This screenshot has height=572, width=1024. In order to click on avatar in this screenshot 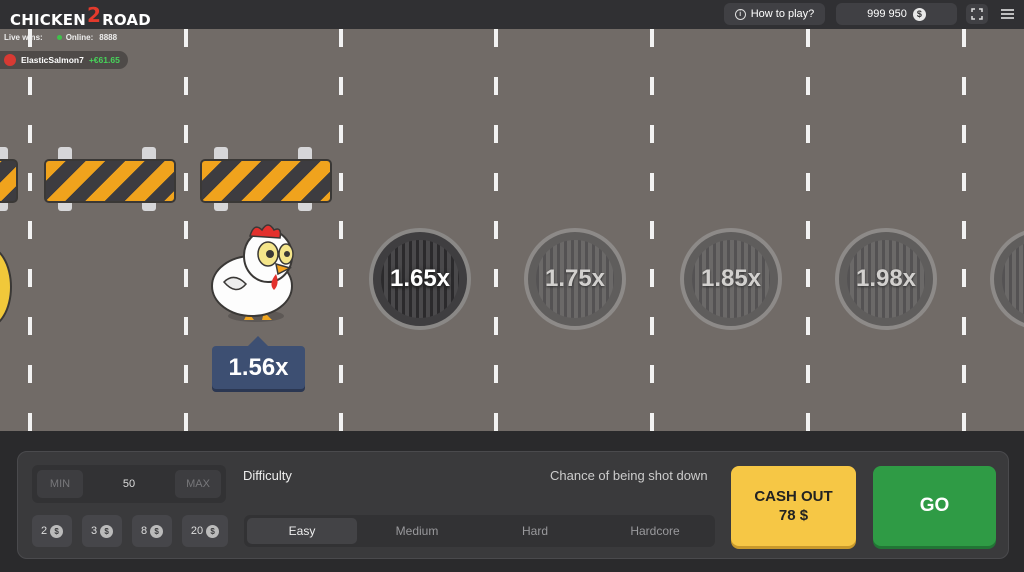, I will do `click(10, 60)`.